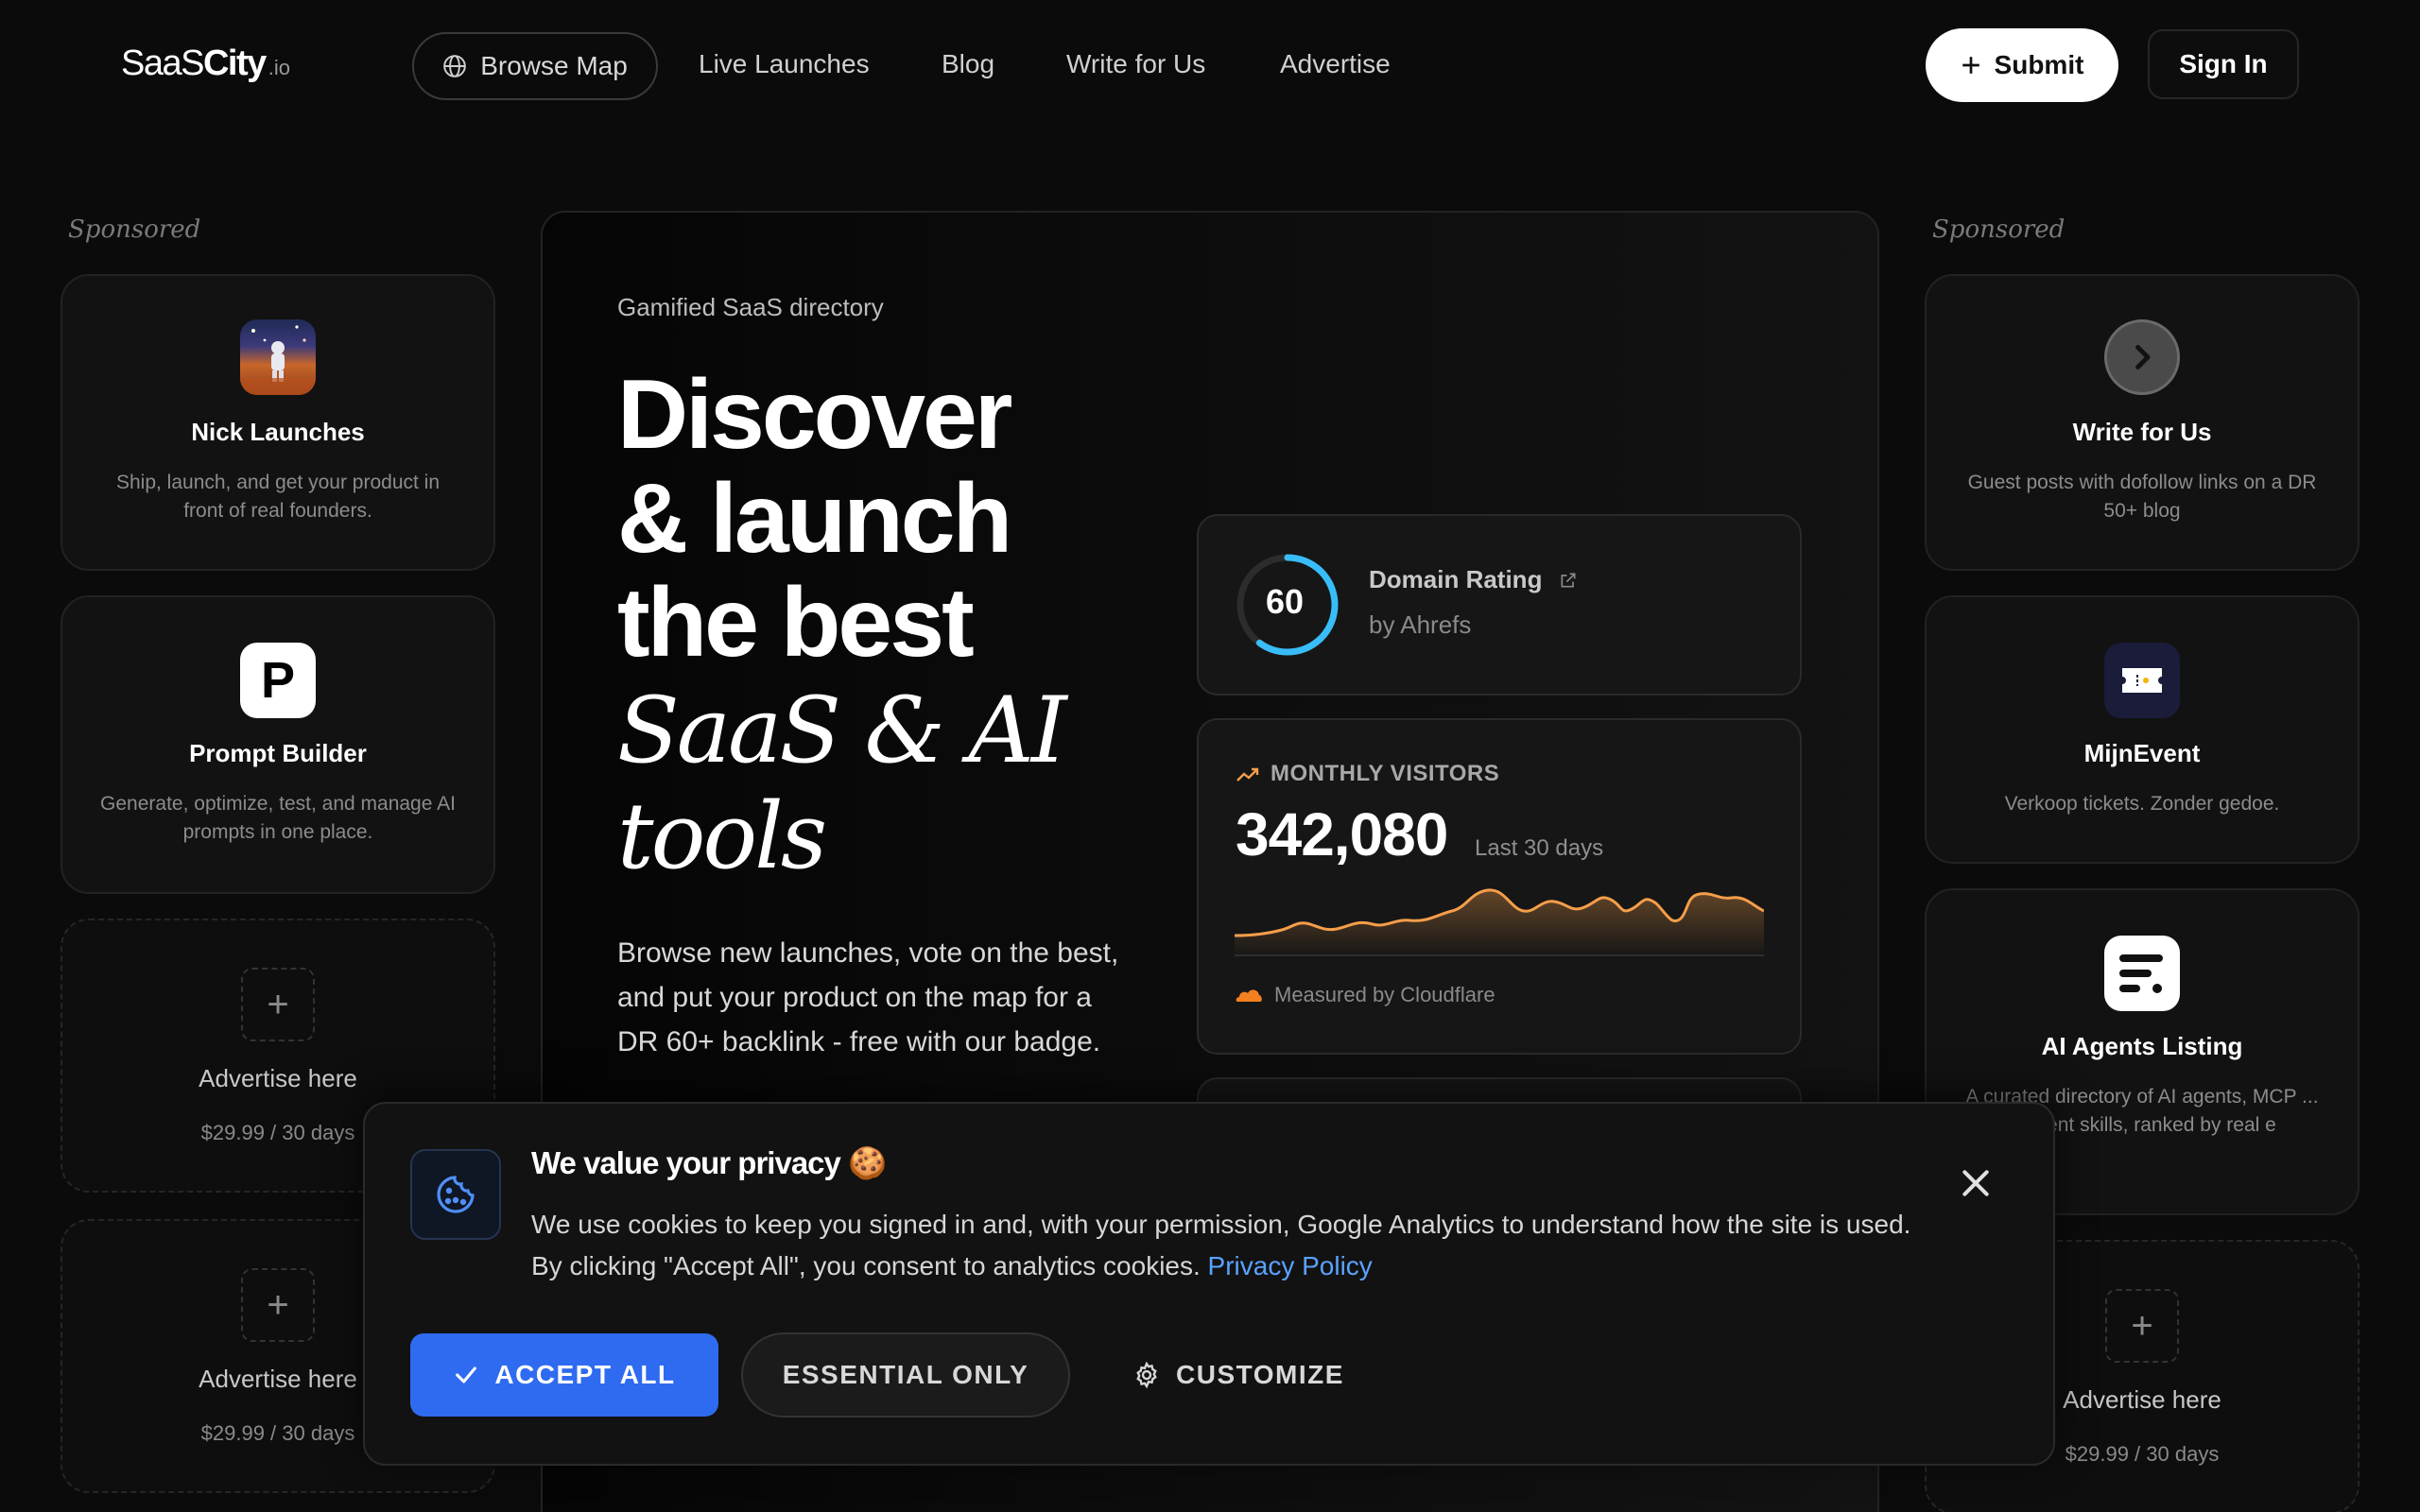 The image size is (2420, 1512). What do you see at coordinates (2039, 64) in the screenshot?
I see `submit-label: Submit` at bounding box center [2039, 64].